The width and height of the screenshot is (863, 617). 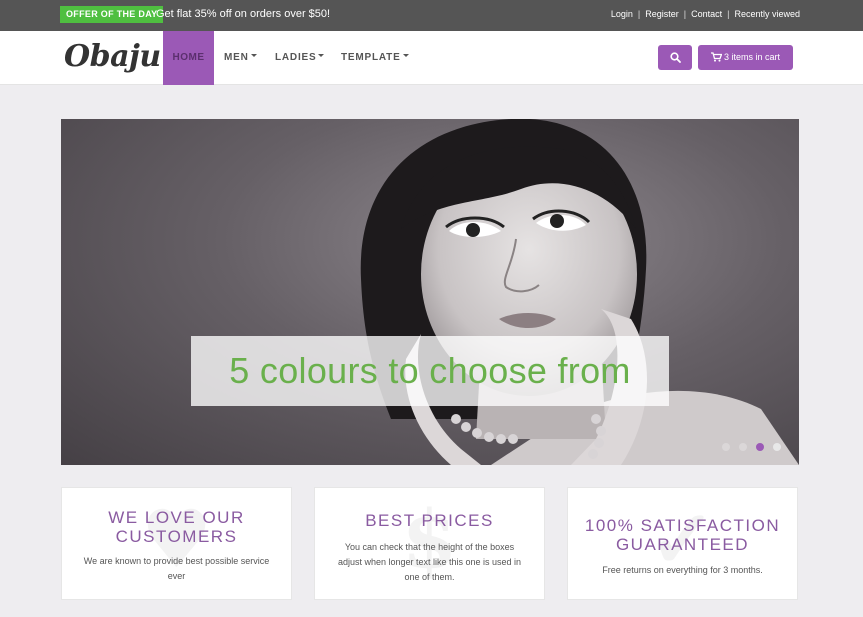 What do you see at coordinates (622, 14) in the screenshot?
I see `login-link: Login` at bounding box center [622, 14].